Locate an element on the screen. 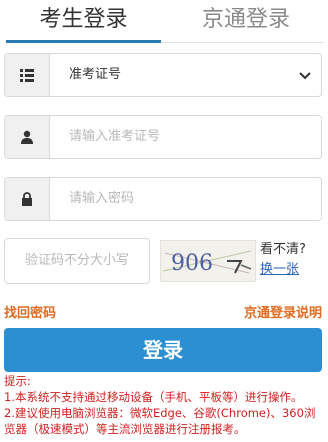 The image size is (328, 442). captcha-help: 看不清? 换一张 is located at coordinates (283, 260).